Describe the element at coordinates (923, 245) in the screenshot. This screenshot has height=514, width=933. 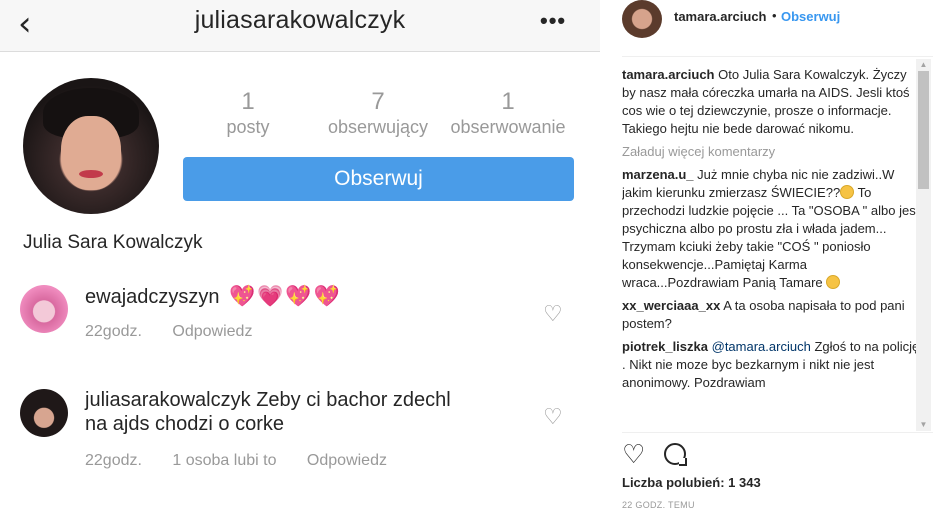
I see `comments-scrollbar: ▲ ▼` at that location.